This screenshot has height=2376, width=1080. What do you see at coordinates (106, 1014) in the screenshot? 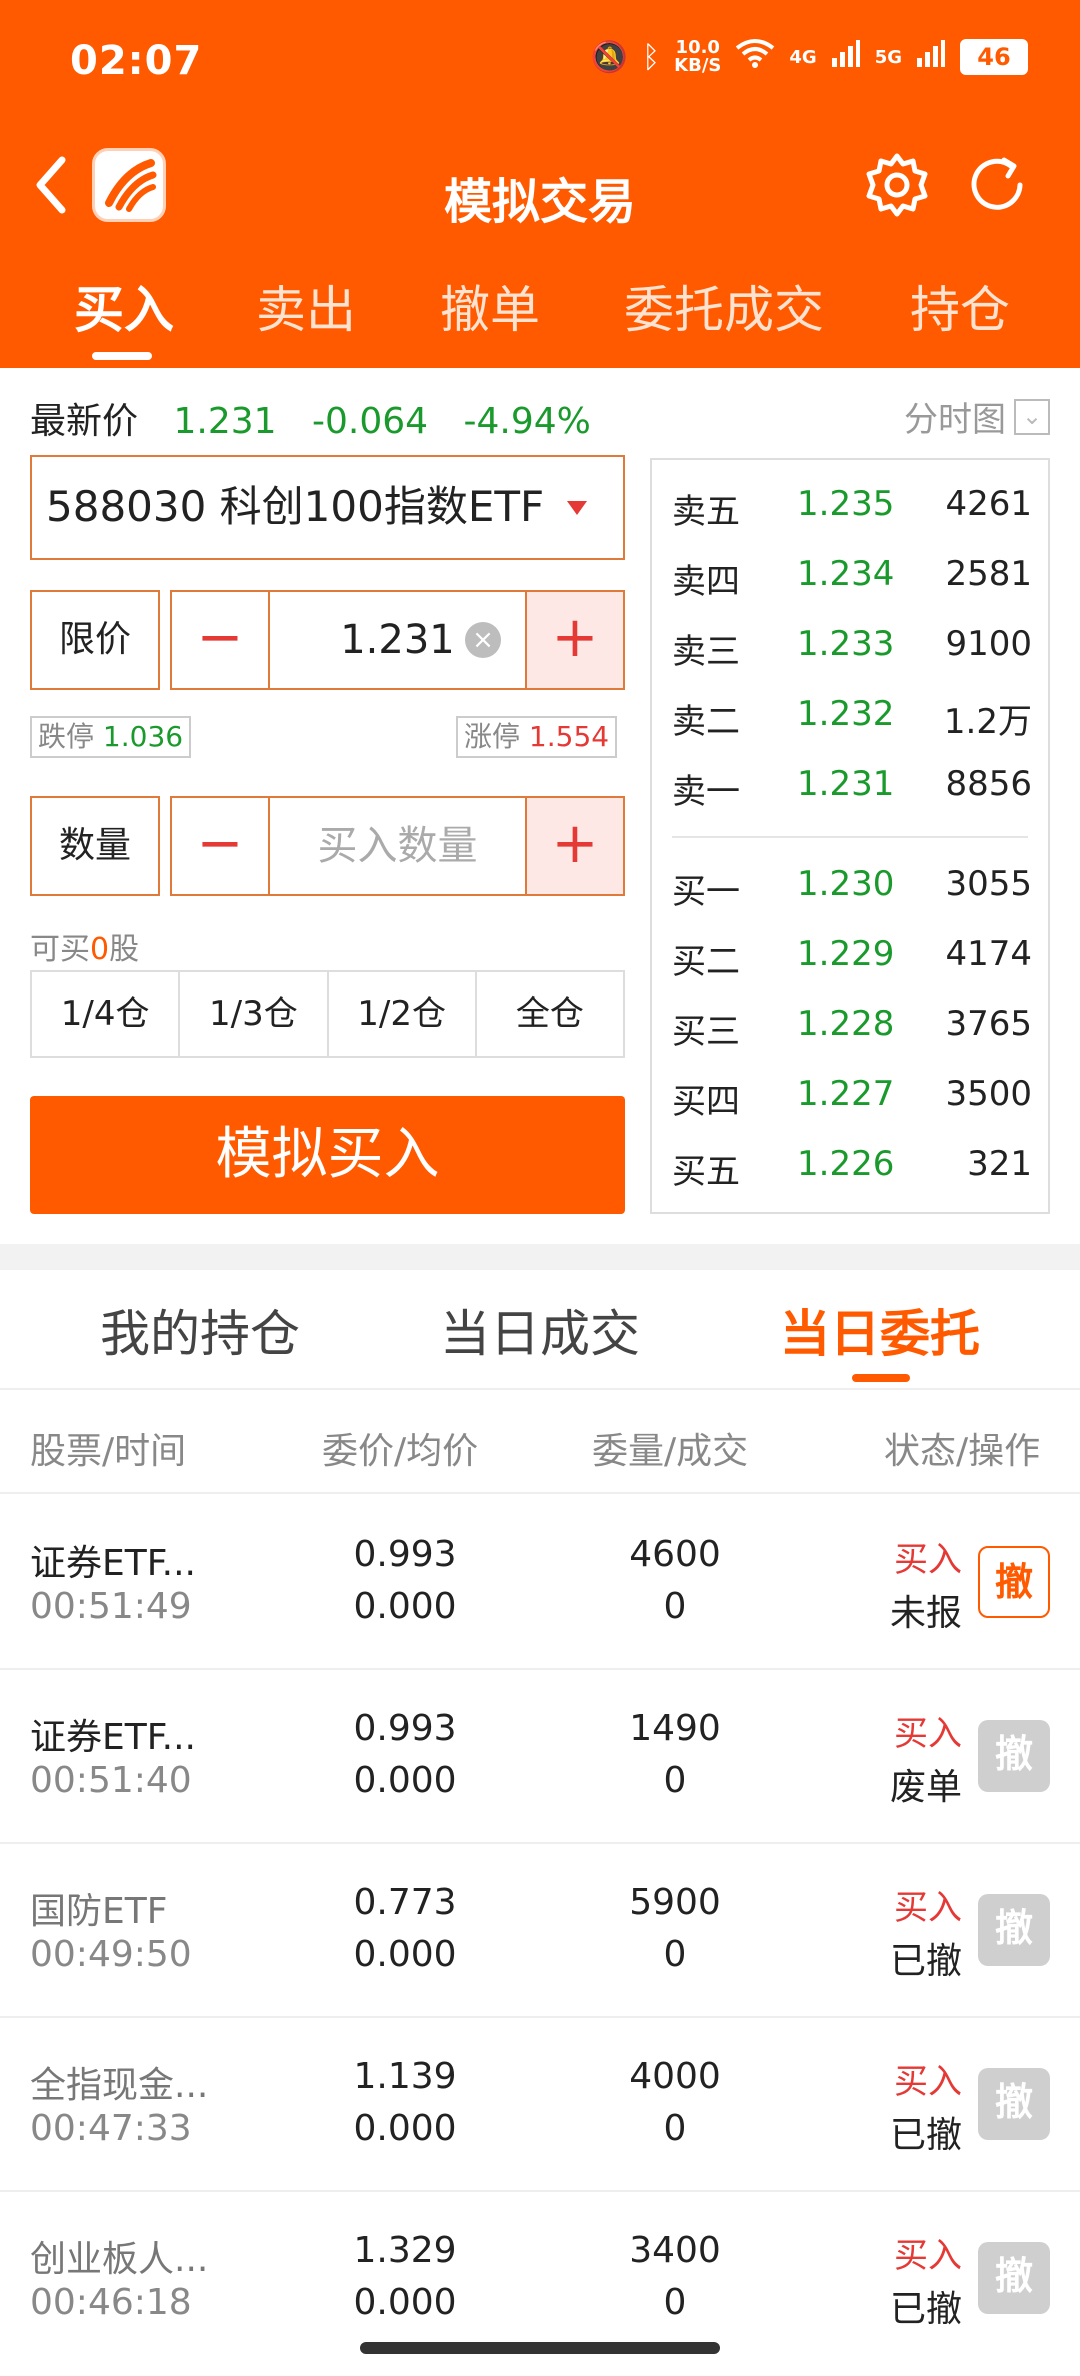
I see `portion-quarter-button: 1/4仓` at bounding box center [106, 1014].